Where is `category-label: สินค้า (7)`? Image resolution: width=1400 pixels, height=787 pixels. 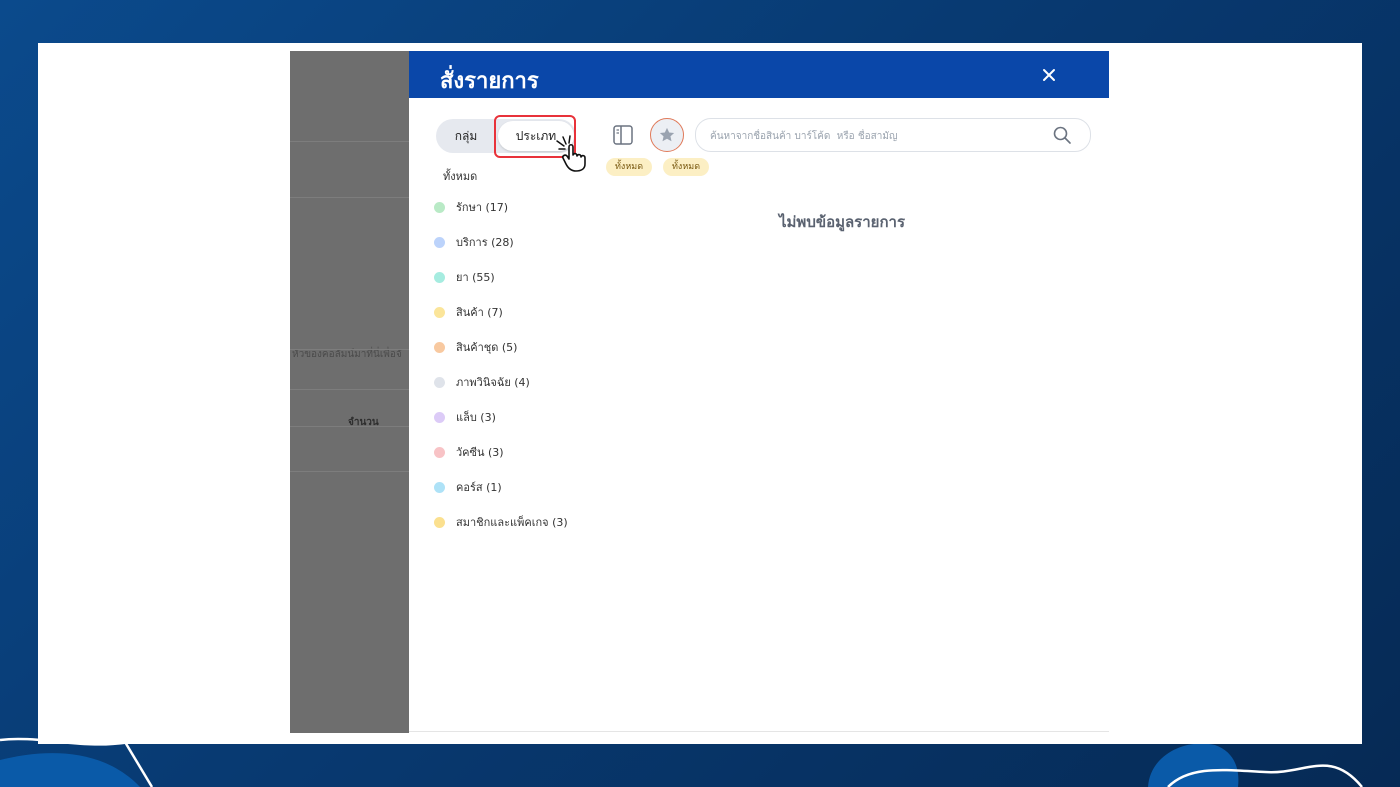 category-label: สินค้า (7) is located at coordinates (479, 312).